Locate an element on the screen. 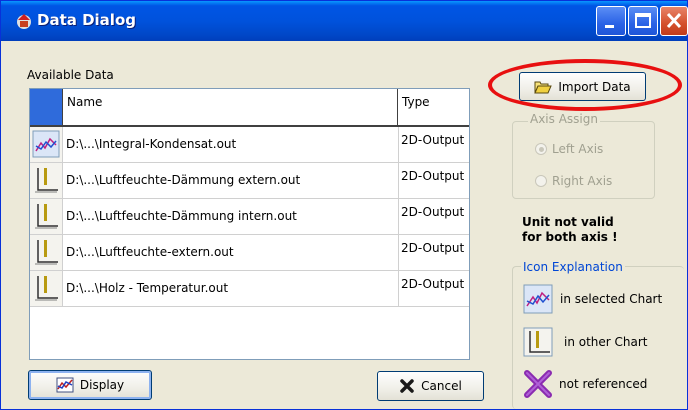 The width and height of the screenshot is (688, 410). column-header-type: Type is located at coordinates (433, 107).